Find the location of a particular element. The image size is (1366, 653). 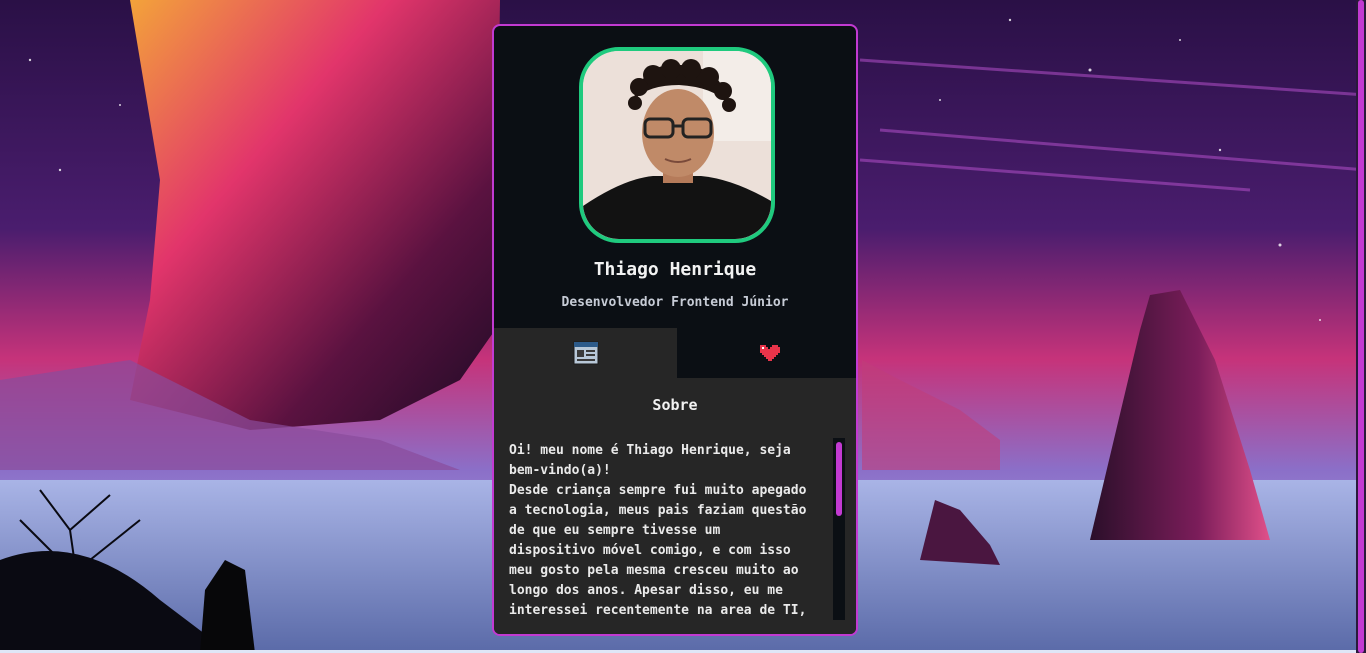

page-scrollbar-thumb is located at coordinates (1361, 326).